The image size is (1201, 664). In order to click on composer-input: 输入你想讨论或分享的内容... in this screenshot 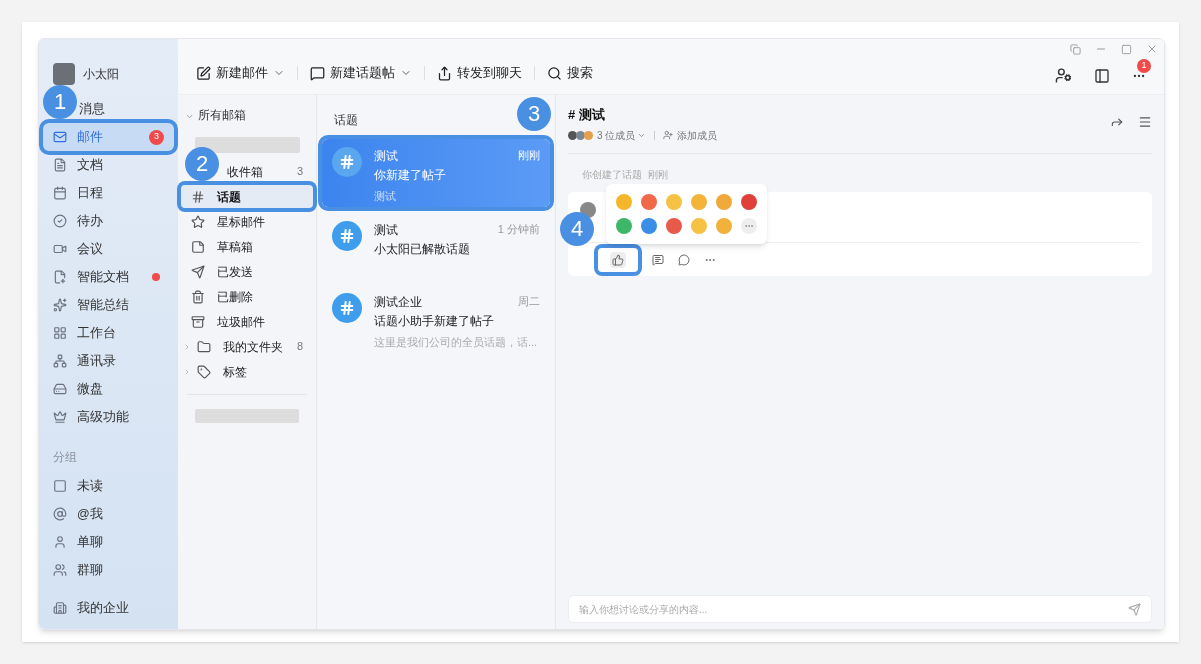, I will do `click(853, 609)`.